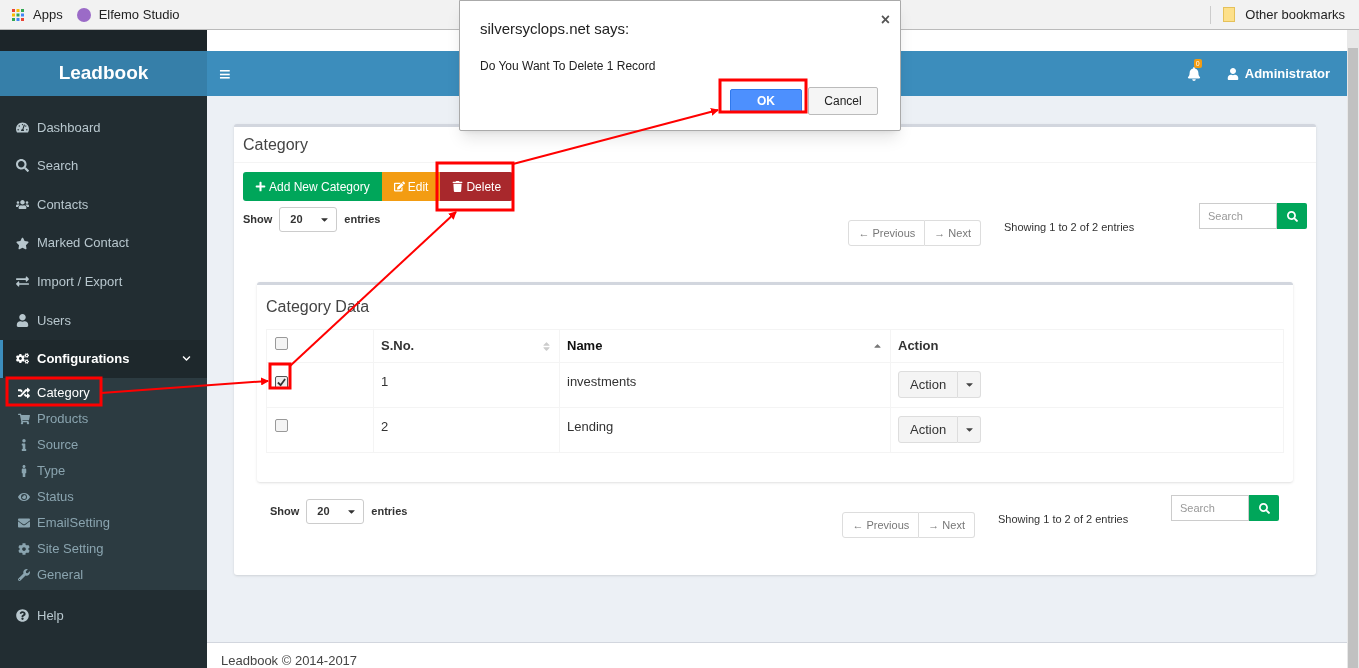 The height and width of the screenshot is (668, 1359). I want to click on bell-icon, so click(1193, 73).